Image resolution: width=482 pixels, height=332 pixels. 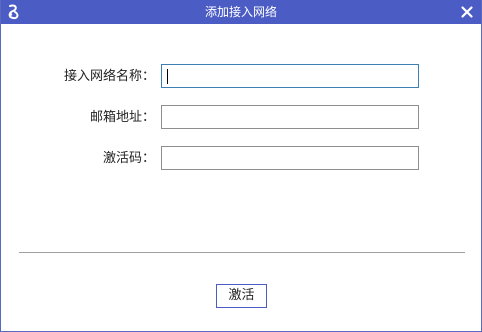 I want to click on title-bar: 添加接入网络, so click(x=241, y=12).